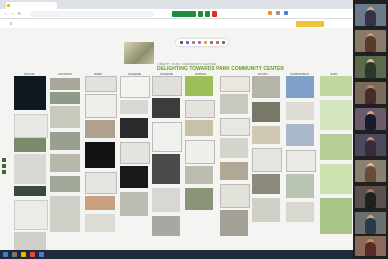  I want to click on board-name: ≡, so click(11, 23).